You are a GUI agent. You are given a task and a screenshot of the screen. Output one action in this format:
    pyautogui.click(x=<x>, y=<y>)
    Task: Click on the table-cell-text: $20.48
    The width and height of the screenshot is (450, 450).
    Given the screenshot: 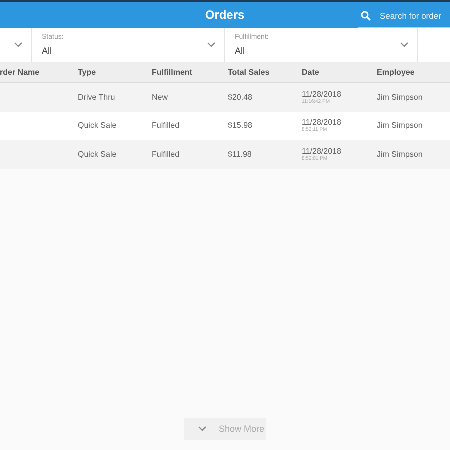 What is the action you would take?
    pyautogui.click(x=241, y=97)
    